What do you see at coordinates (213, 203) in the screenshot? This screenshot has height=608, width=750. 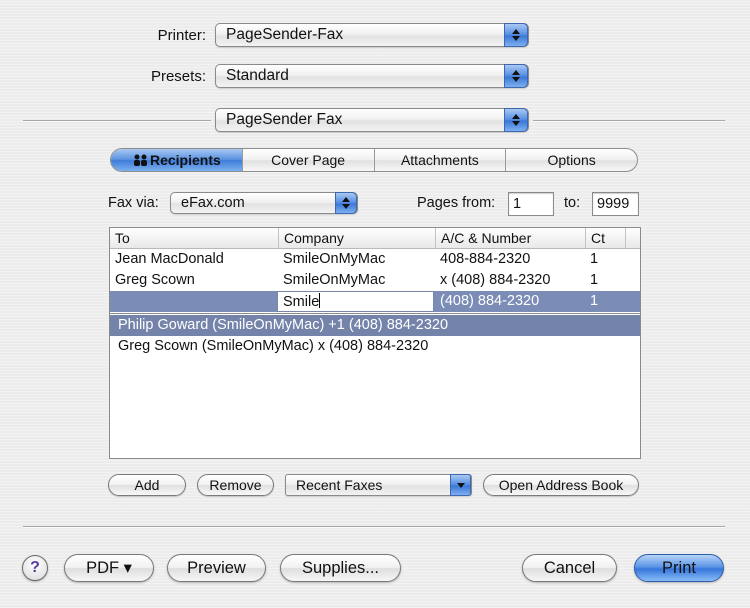 I see `fax-via-value: eFax.com` at bounding box center [213, 203].